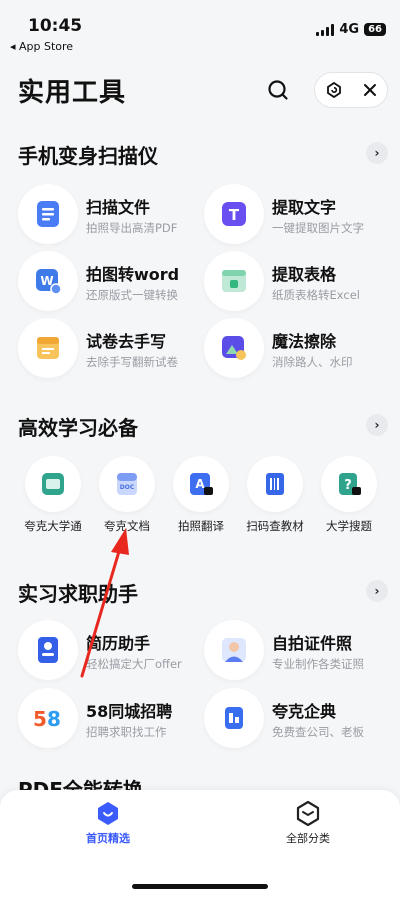 This screenshot has width=400, height=900. What do you see at coordinates (351, 90) in the screenshot?
I see `mini-program-capsule` at bounding box center [351, 90].